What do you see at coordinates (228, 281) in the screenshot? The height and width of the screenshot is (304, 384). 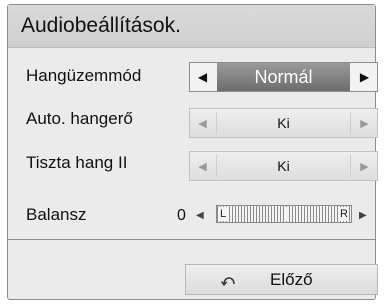 I see `return-icon` at bounding box center [228, 281].